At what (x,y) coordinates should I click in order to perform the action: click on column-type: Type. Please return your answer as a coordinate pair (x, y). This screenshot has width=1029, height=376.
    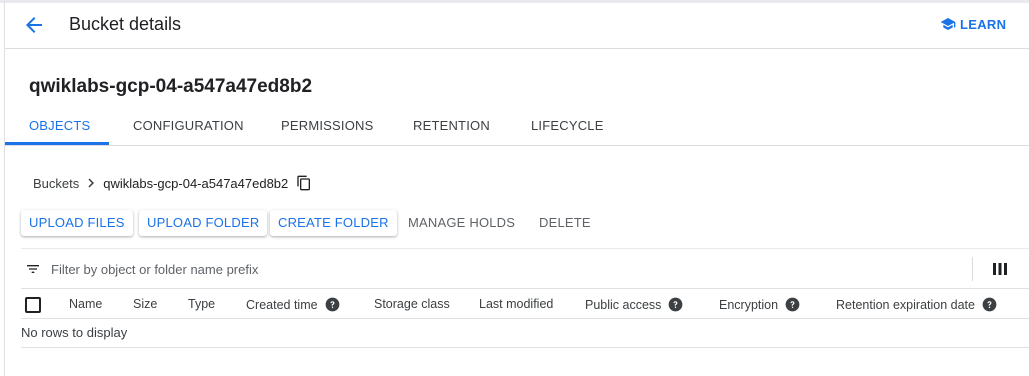
    Looking at the image, I should click on (201, 304).